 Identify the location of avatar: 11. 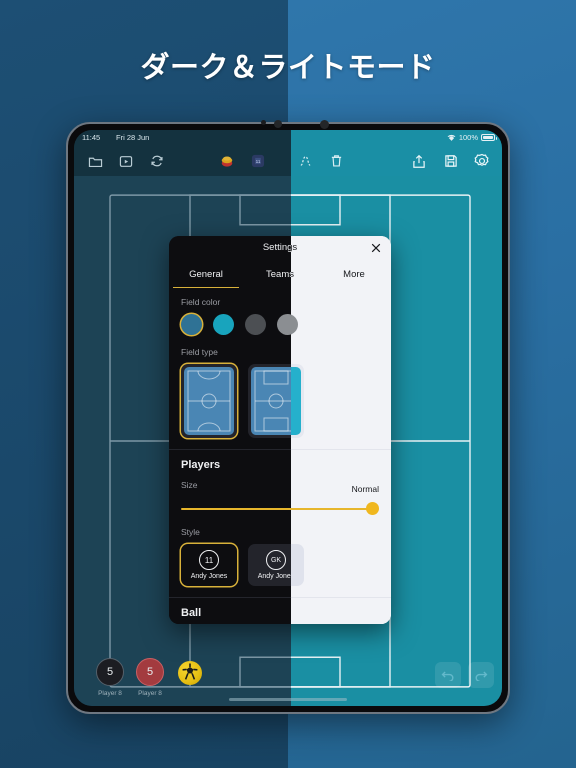
(209, 560).